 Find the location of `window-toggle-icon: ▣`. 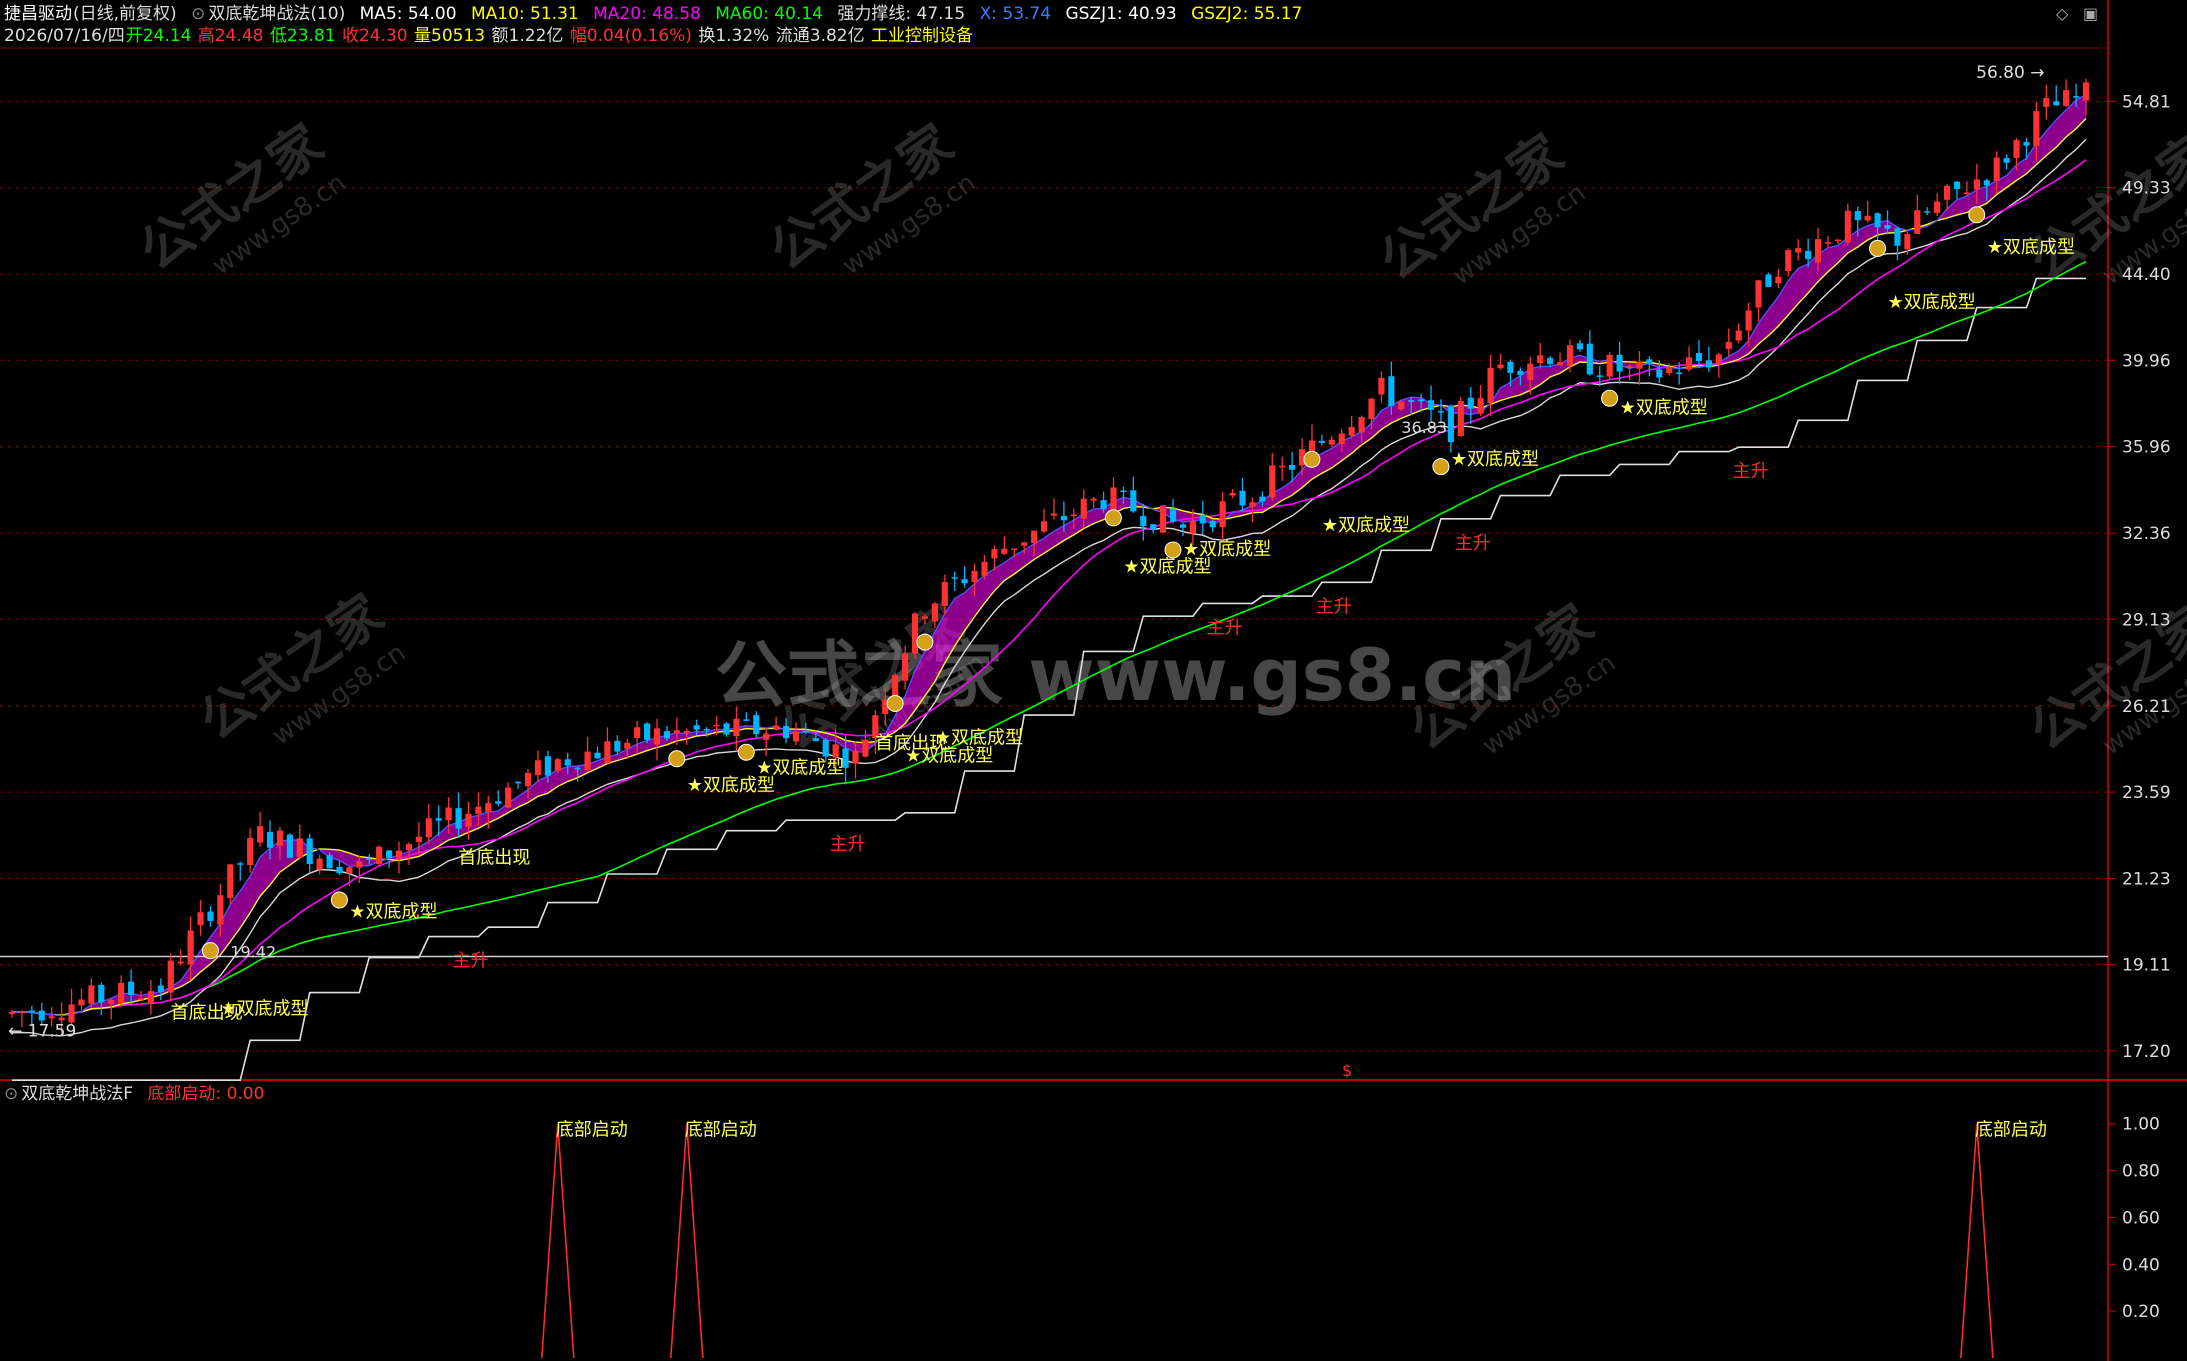

window-toggle-icon: ▣ is located at coordinates (2090, 13).